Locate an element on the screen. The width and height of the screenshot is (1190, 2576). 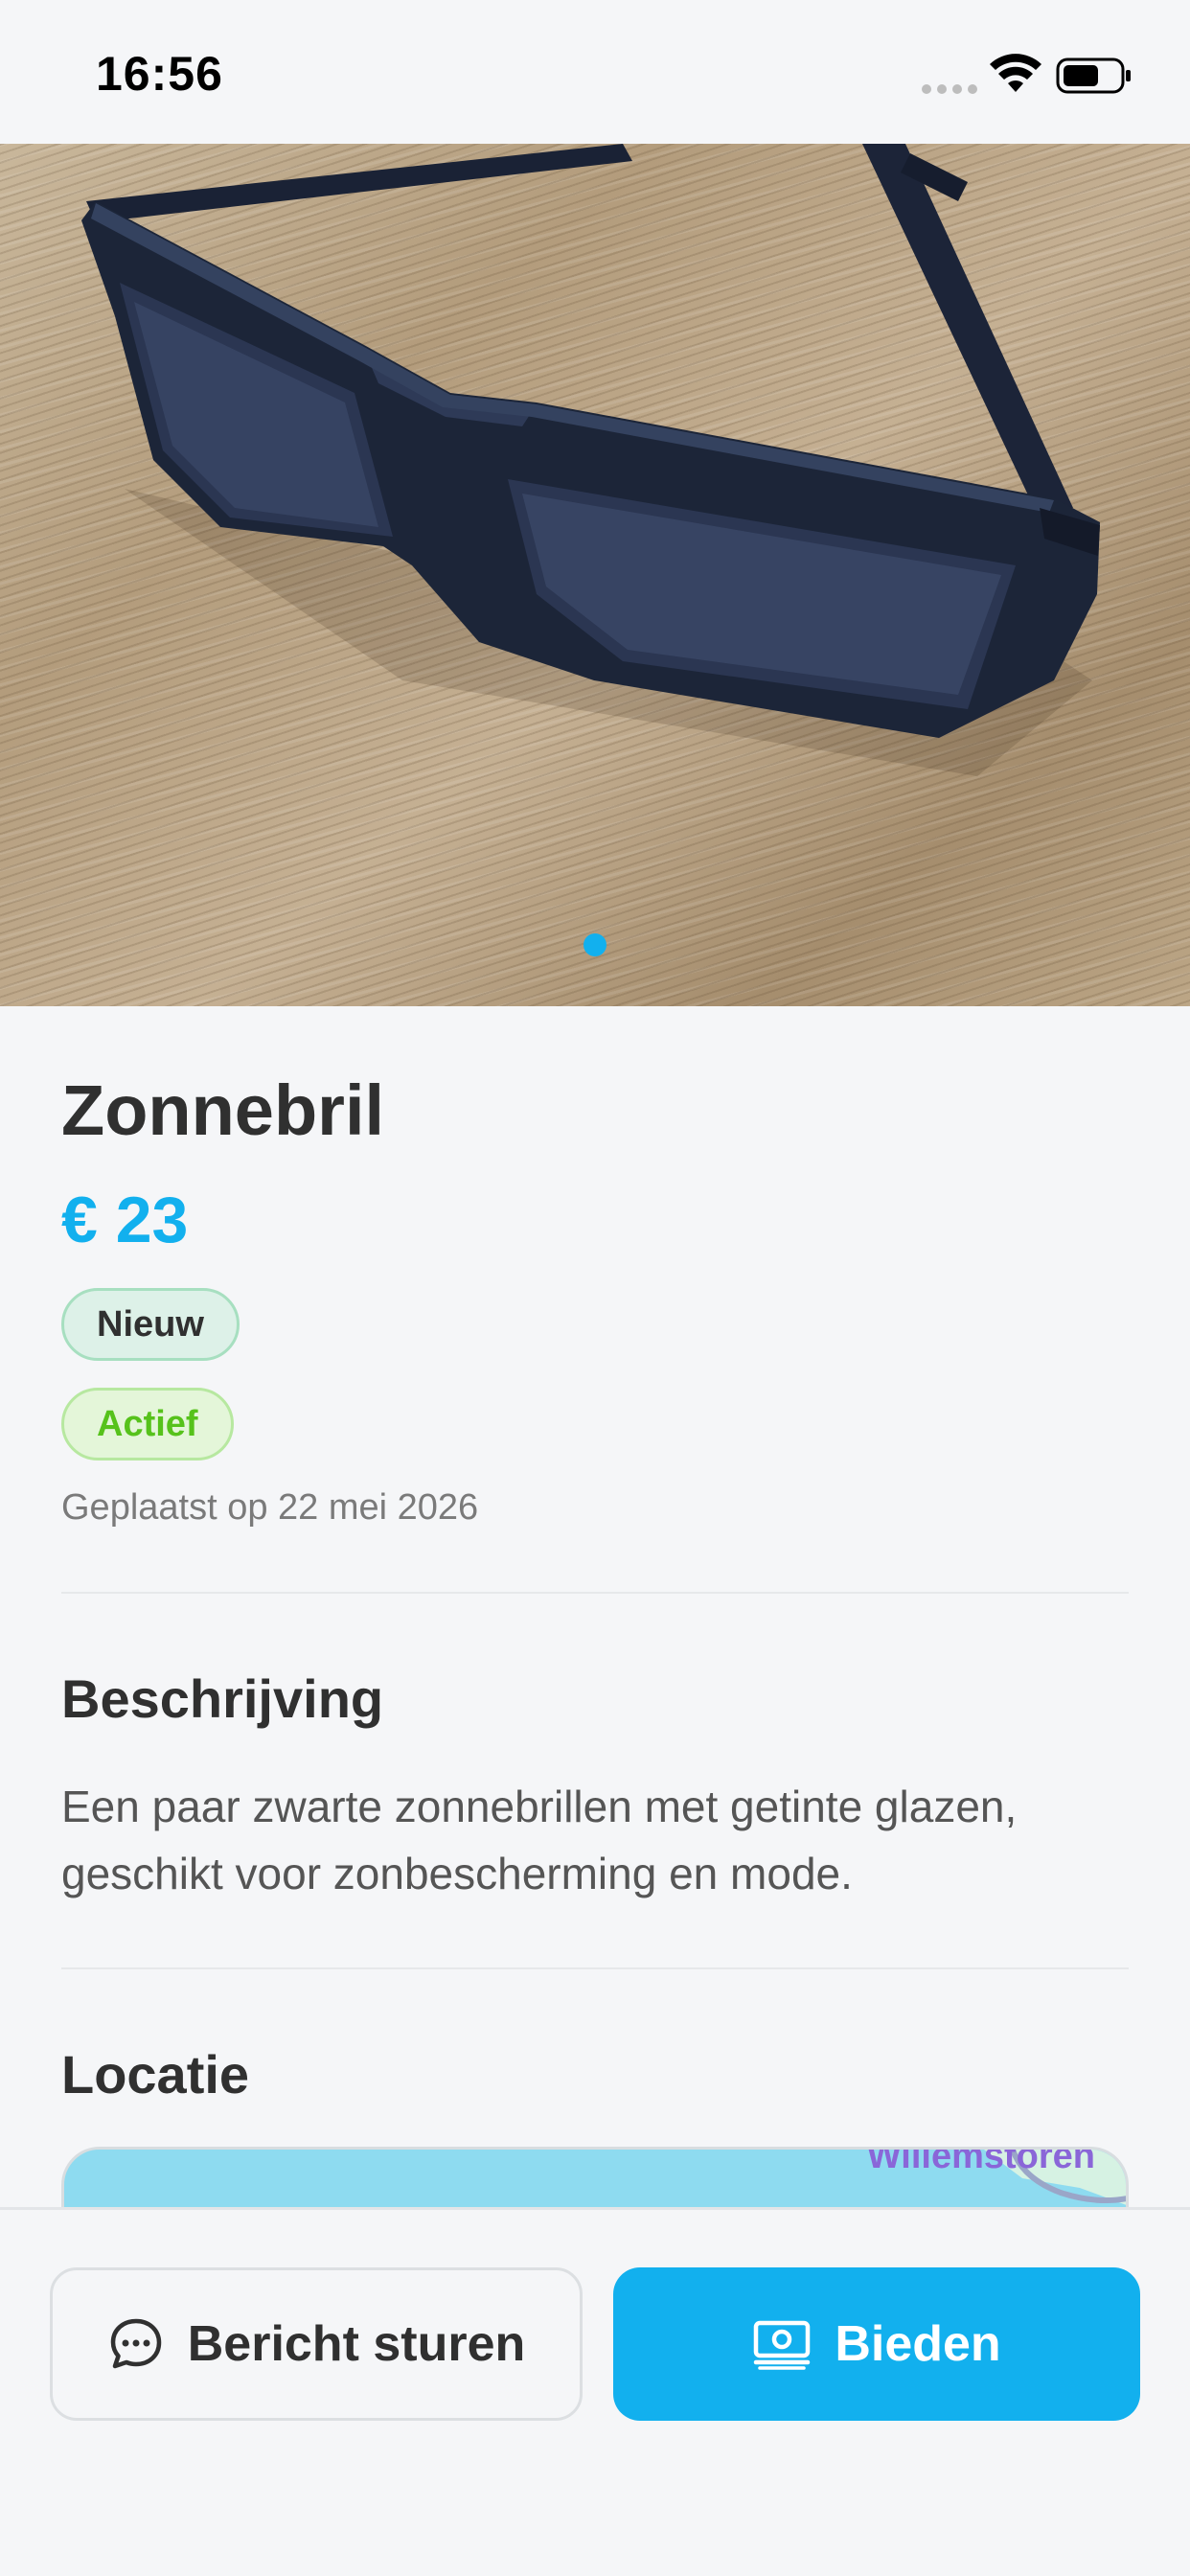
banknote-icon is located at coordinates (782, 2345).